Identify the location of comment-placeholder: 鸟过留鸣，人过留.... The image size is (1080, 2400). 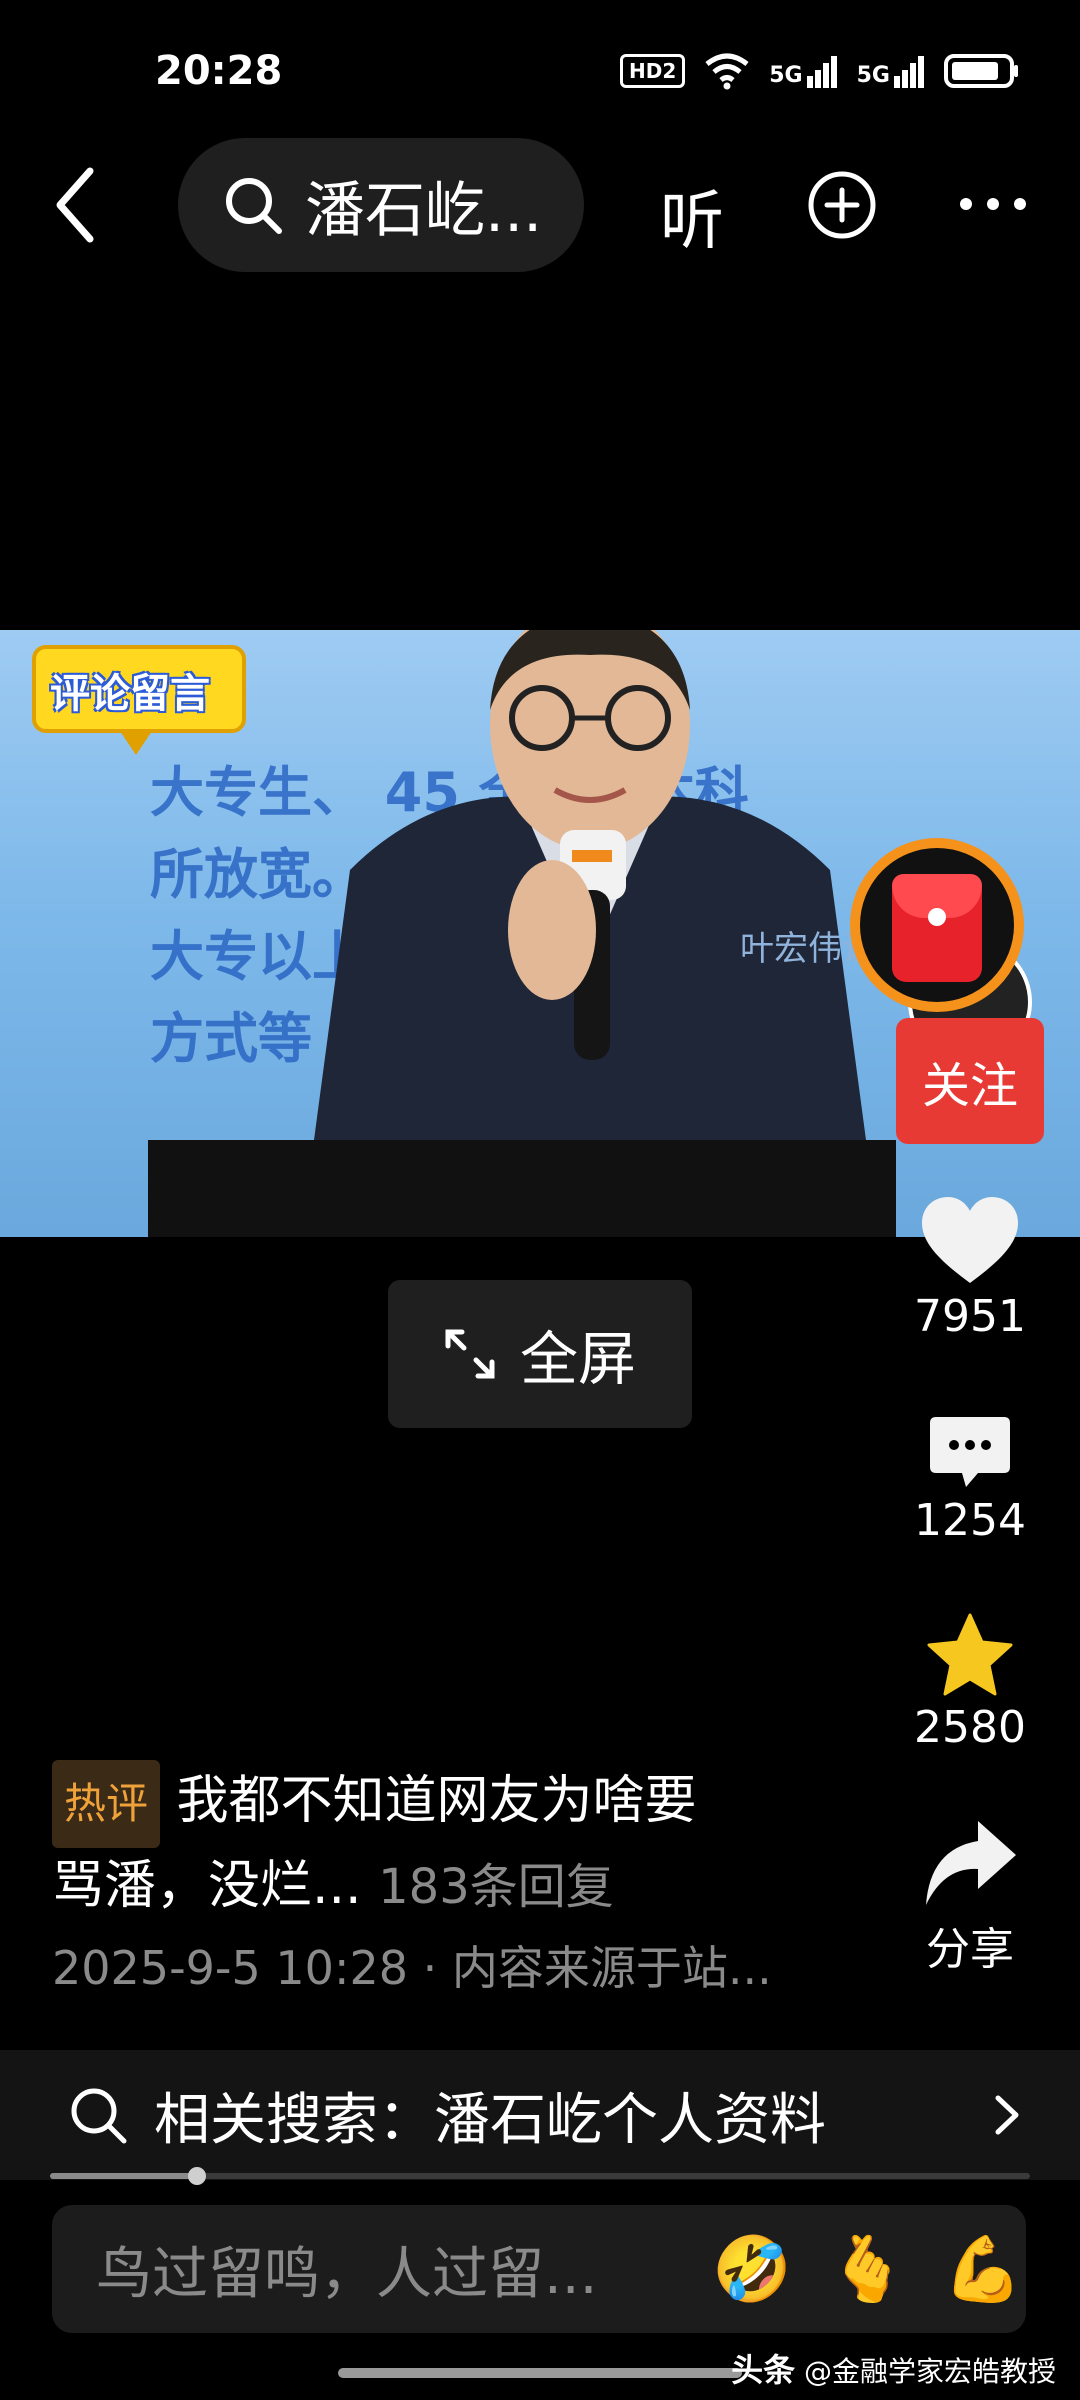
(347, 2274).